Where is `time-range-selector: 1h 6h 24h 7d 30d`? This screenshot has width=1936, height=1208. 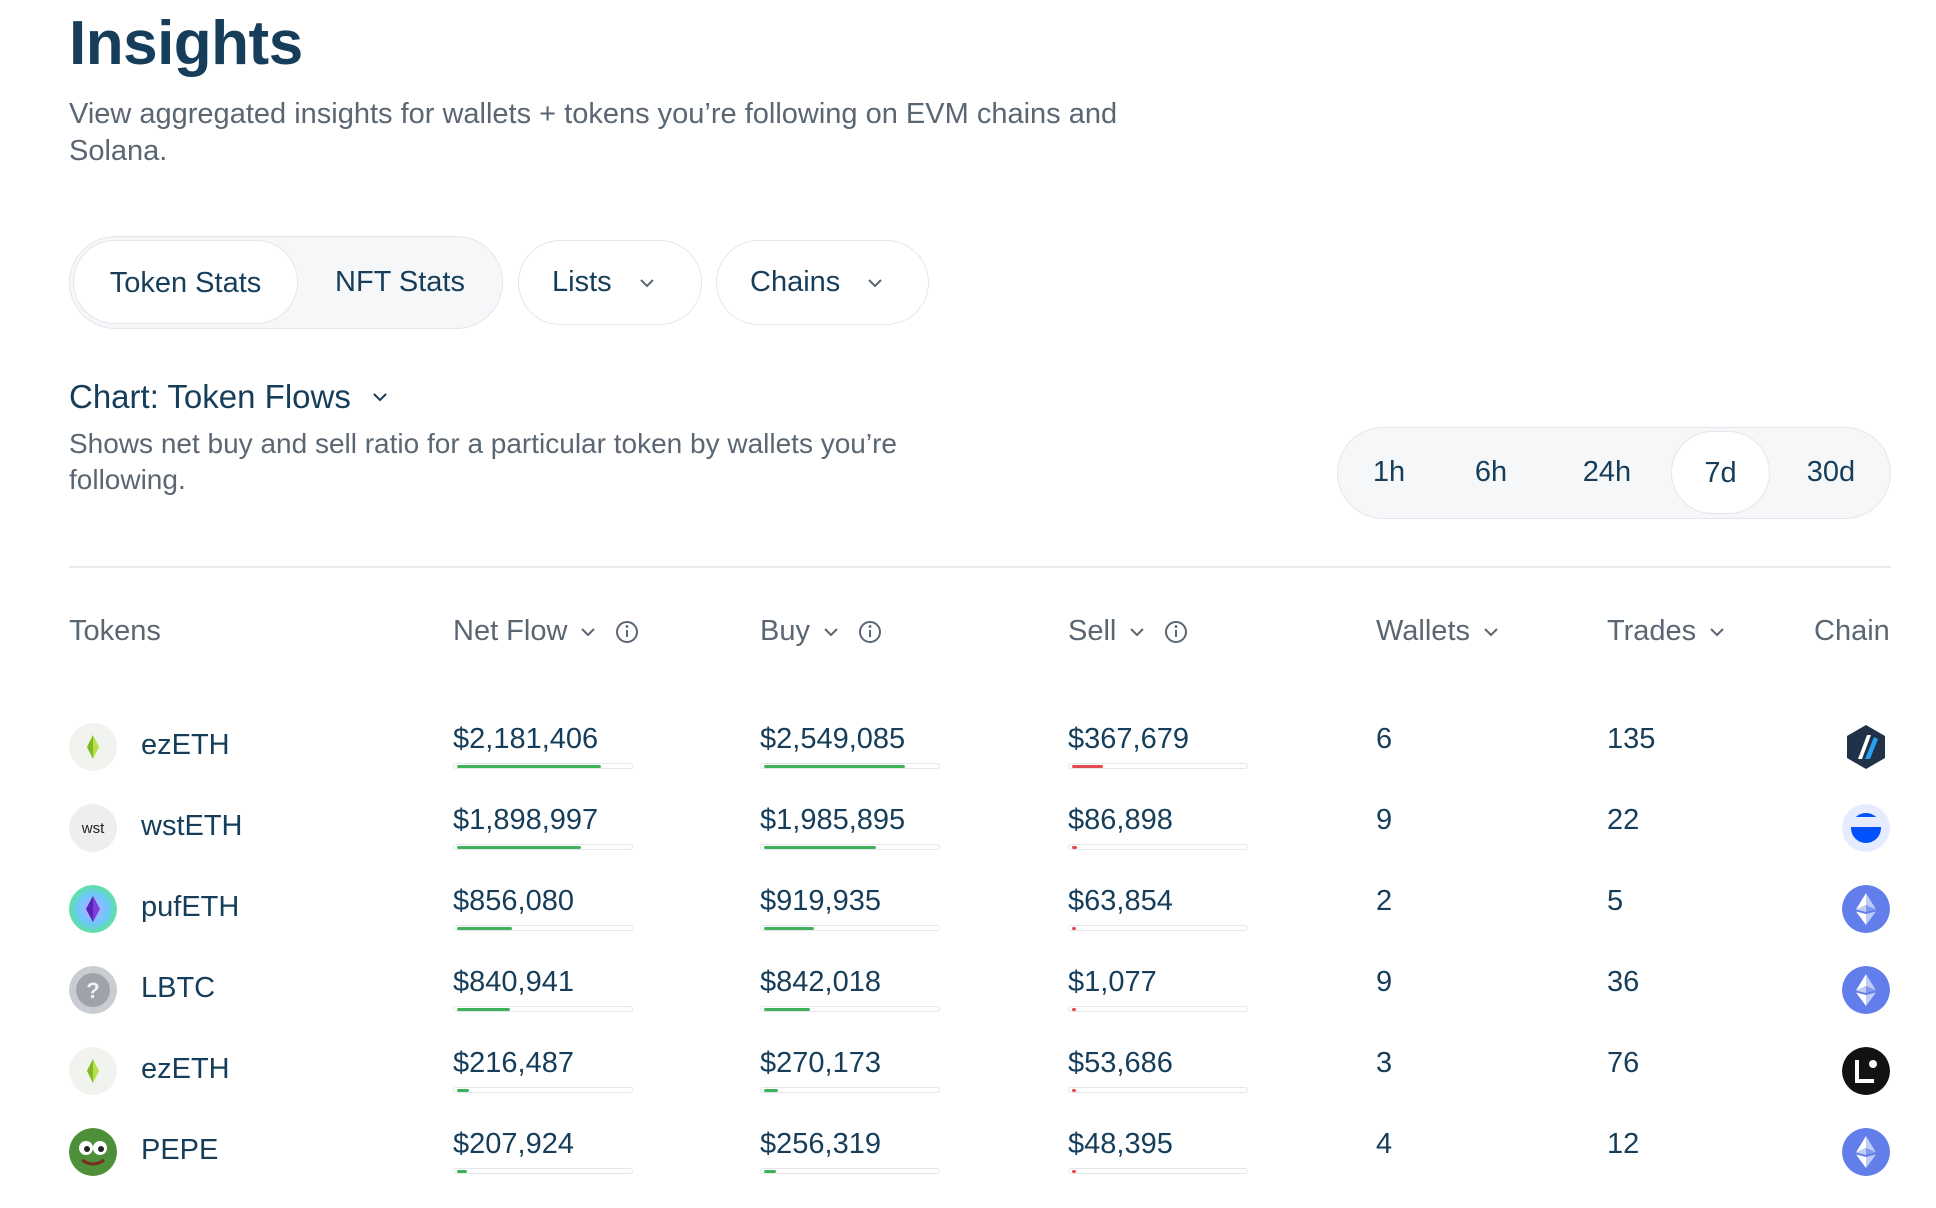
time-range-selector: 1h 6h 24h 7d 30d is located at coordinates (1614, 473).